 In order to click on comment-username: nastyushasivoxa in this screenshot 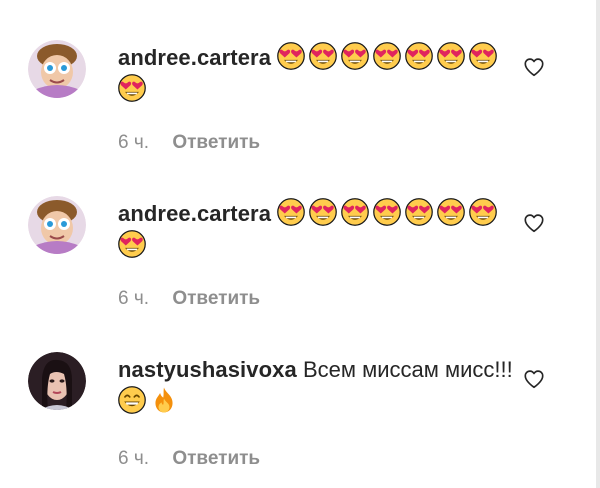, I will do `click(207, 369)`.